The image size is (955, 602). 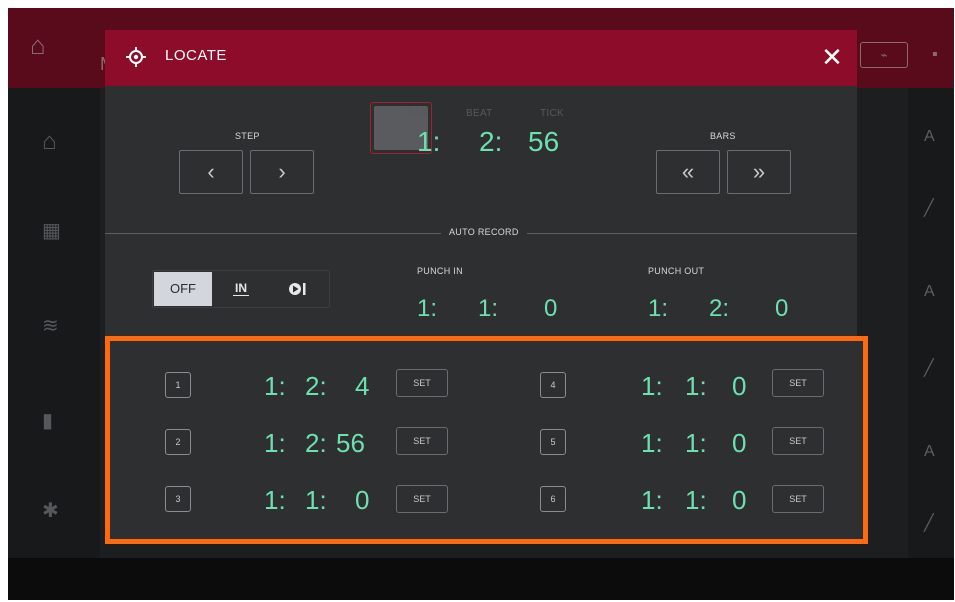 I want to click on punch-out-label: PUNCH OUT, so click(x=676, y=271).